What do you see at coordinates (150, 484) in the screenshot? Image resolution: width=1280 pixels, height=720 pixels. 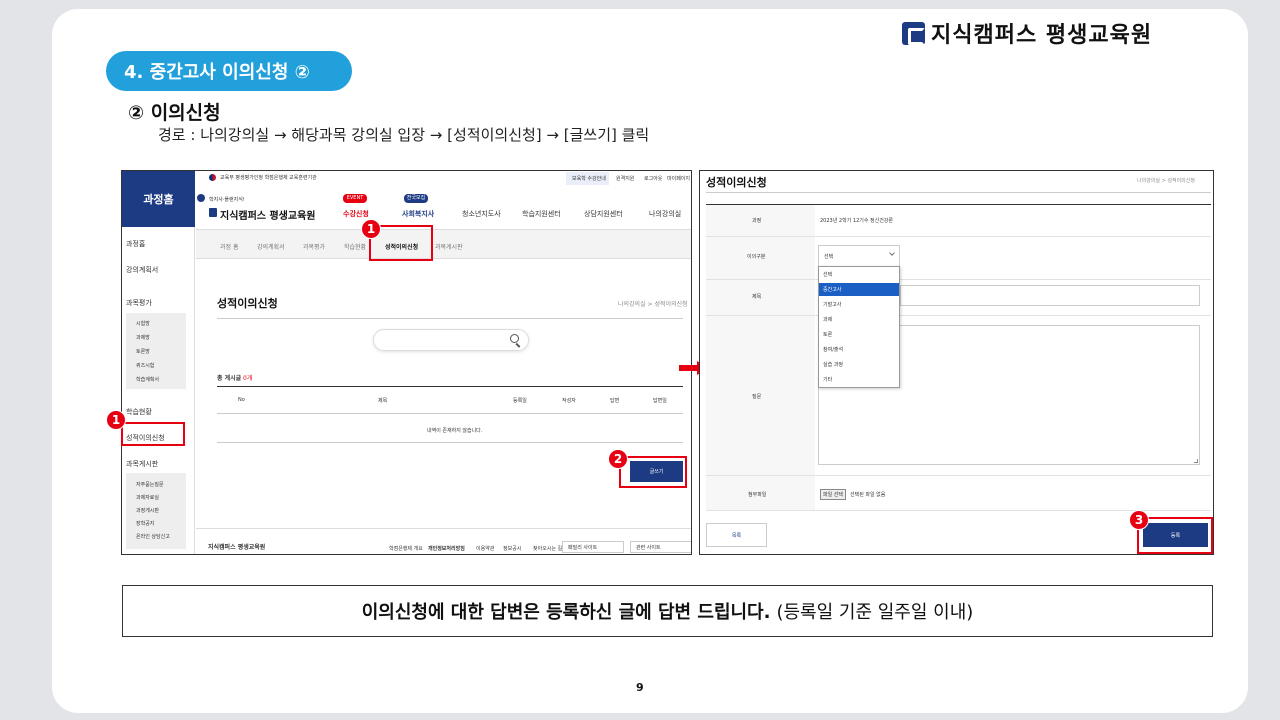 I see `sidebar-sub: 자주묻는질문` at bounding box center [150, 484].